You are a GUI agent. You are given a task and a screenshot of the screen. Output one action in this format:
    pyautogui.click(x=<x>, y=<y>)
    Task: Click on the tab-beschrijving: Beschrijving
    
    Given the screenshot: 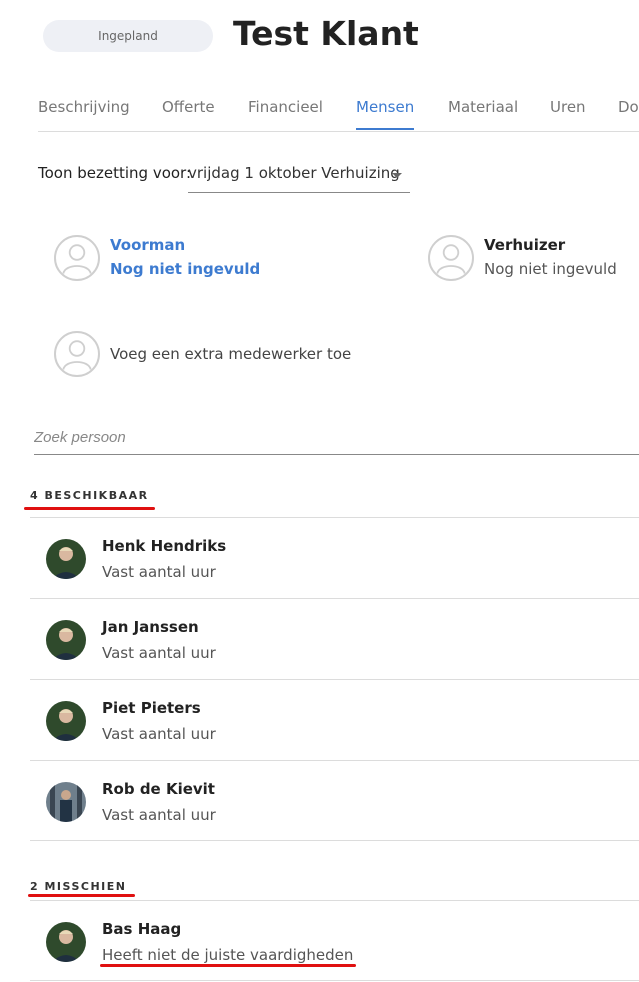 What is the action you would take?
    pyautogui.click(x=84, y=107)
    